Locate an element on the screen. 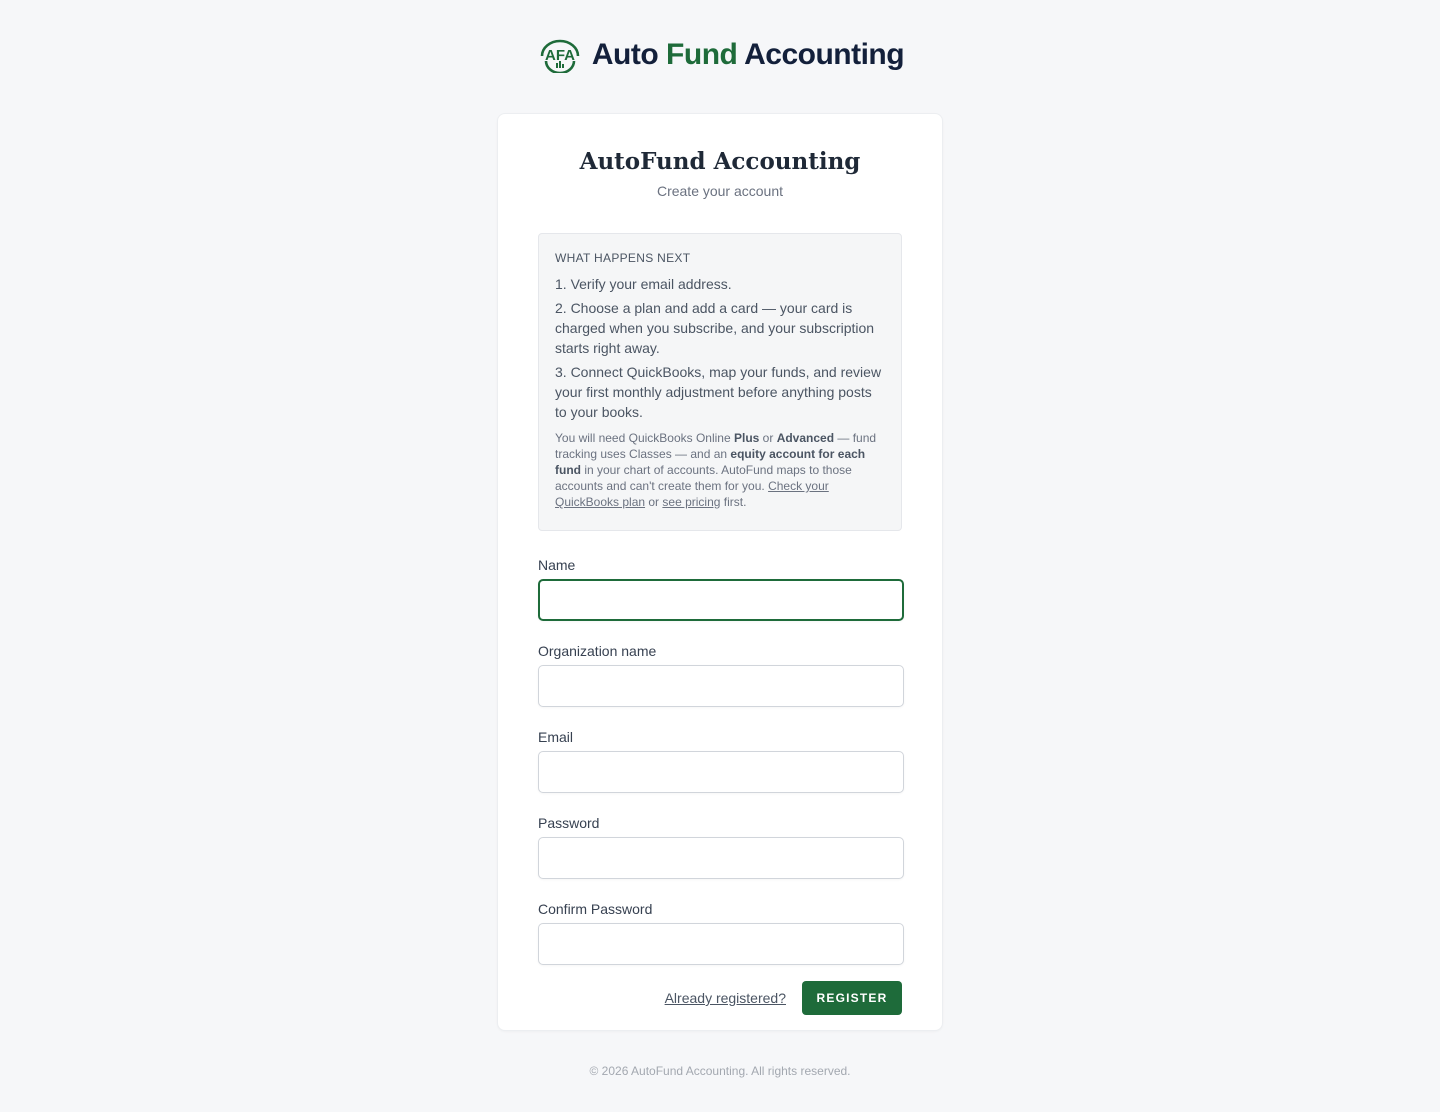 This screenshot has width=1440, height=1112. email-field-group: Email is located at coordinates (721, 761).